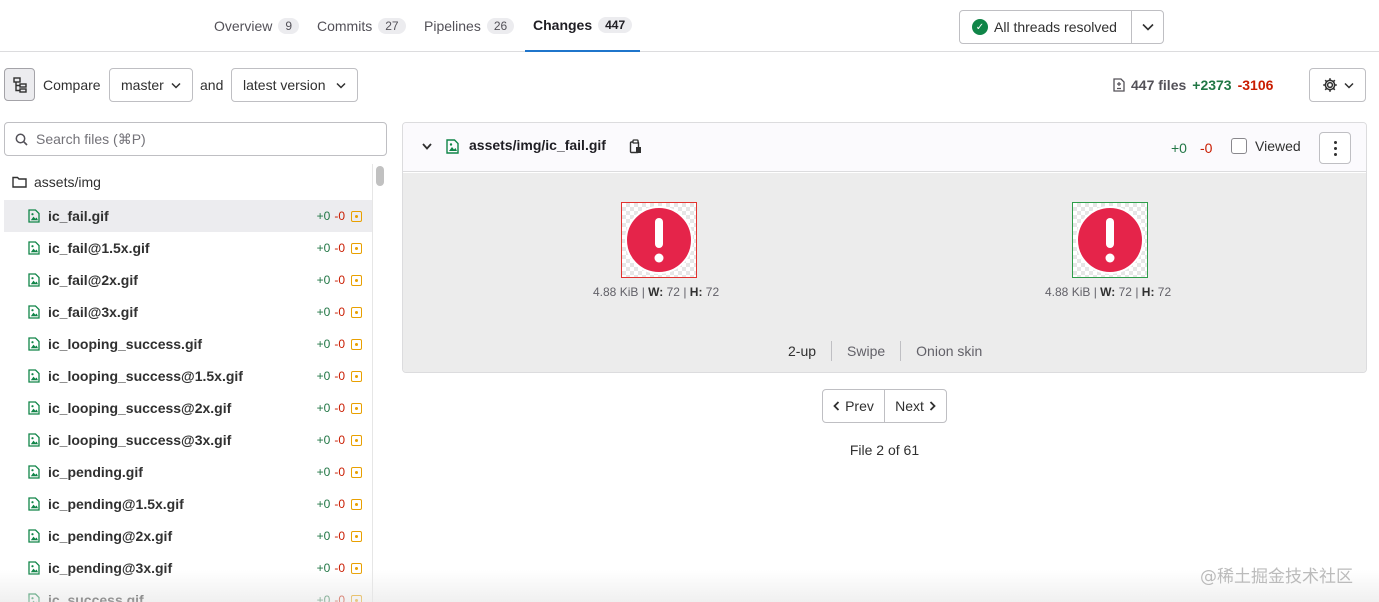 This screenshot has width=1379, height=602. I want to click on checkbox-icon, so click(1239, 146).